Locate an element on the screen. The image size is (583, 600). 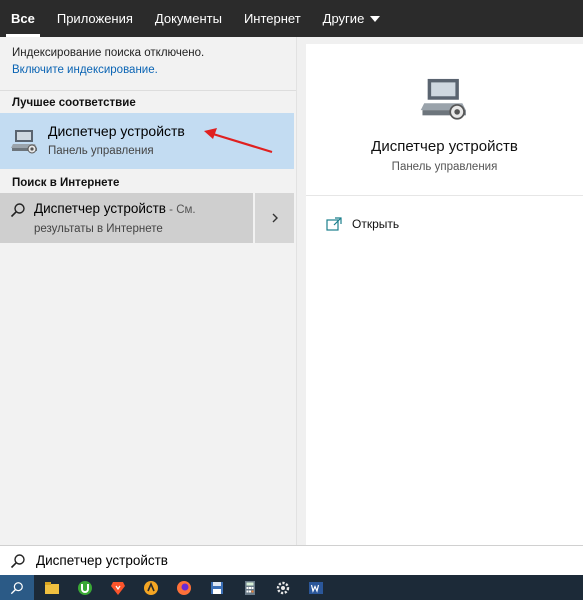
taskbar-firefox is located at coordinates (183, 587).